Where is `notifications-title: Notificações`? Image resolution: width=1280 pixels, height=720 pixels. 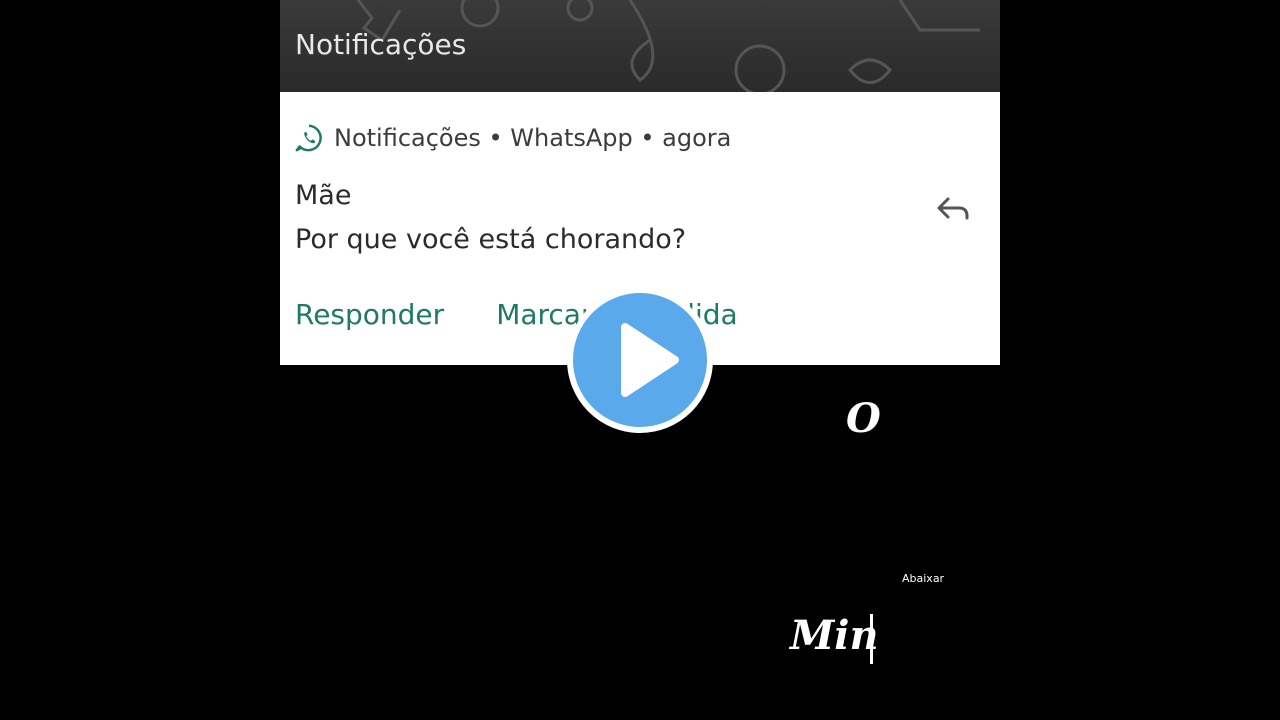 notifications-title: Notificações is located at coordinates (381, 44).